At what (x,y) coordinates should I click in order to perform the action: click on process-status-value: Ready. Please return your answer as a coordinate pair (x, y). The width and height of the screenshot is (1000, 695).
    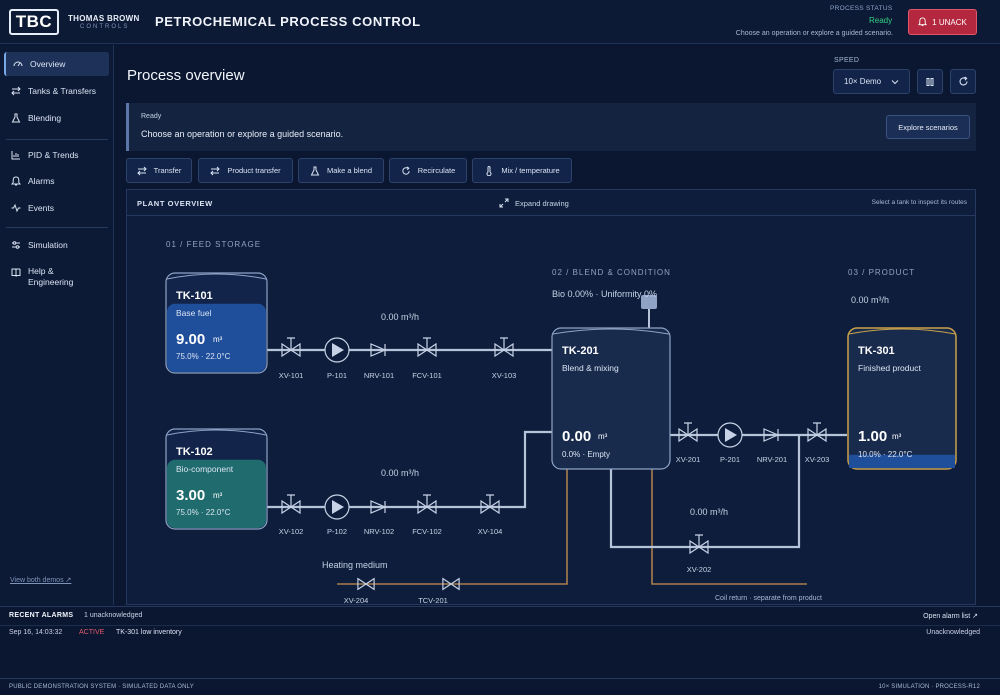
    Looking at the image, I should click on (881, 20).